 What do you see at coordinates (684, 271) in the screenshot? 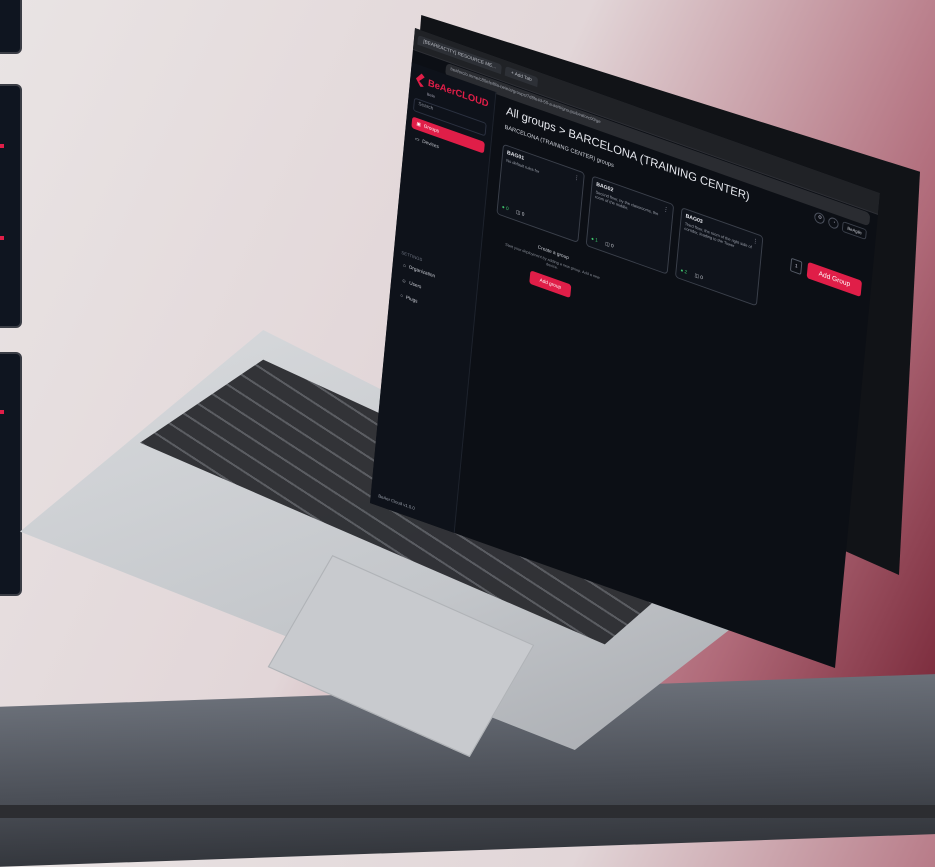
I see `online-count: ● 2` at bounding box center [684, 271].